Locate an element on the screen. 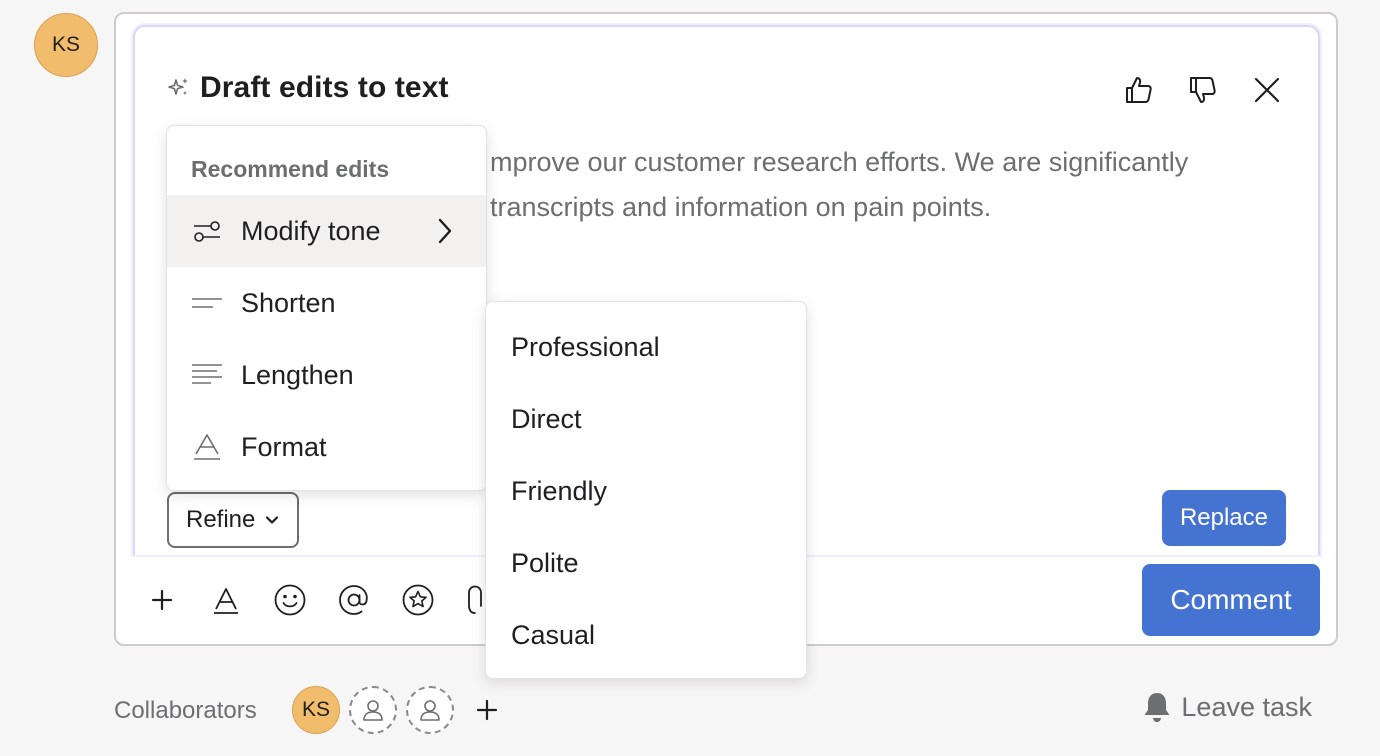  format-icon is located at coordinates (207, 447).